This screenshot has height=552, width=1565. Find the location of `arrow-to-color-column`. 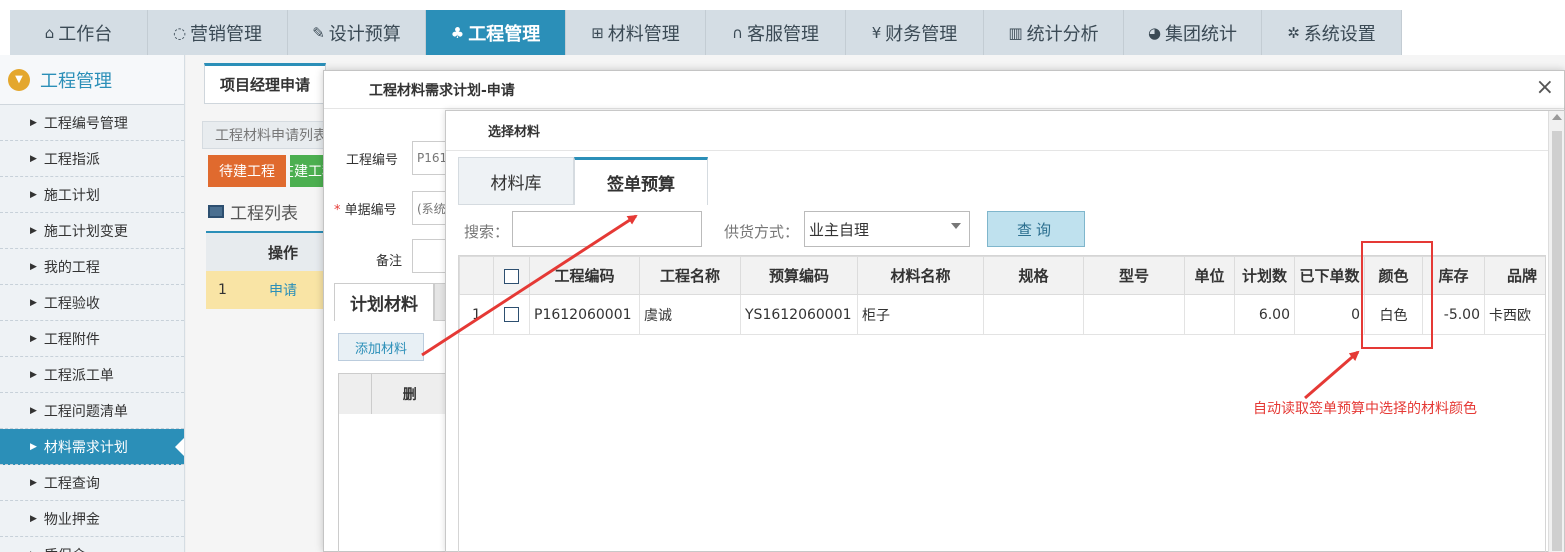

arrow-to-color-column is located at coordinates (1332, 375).